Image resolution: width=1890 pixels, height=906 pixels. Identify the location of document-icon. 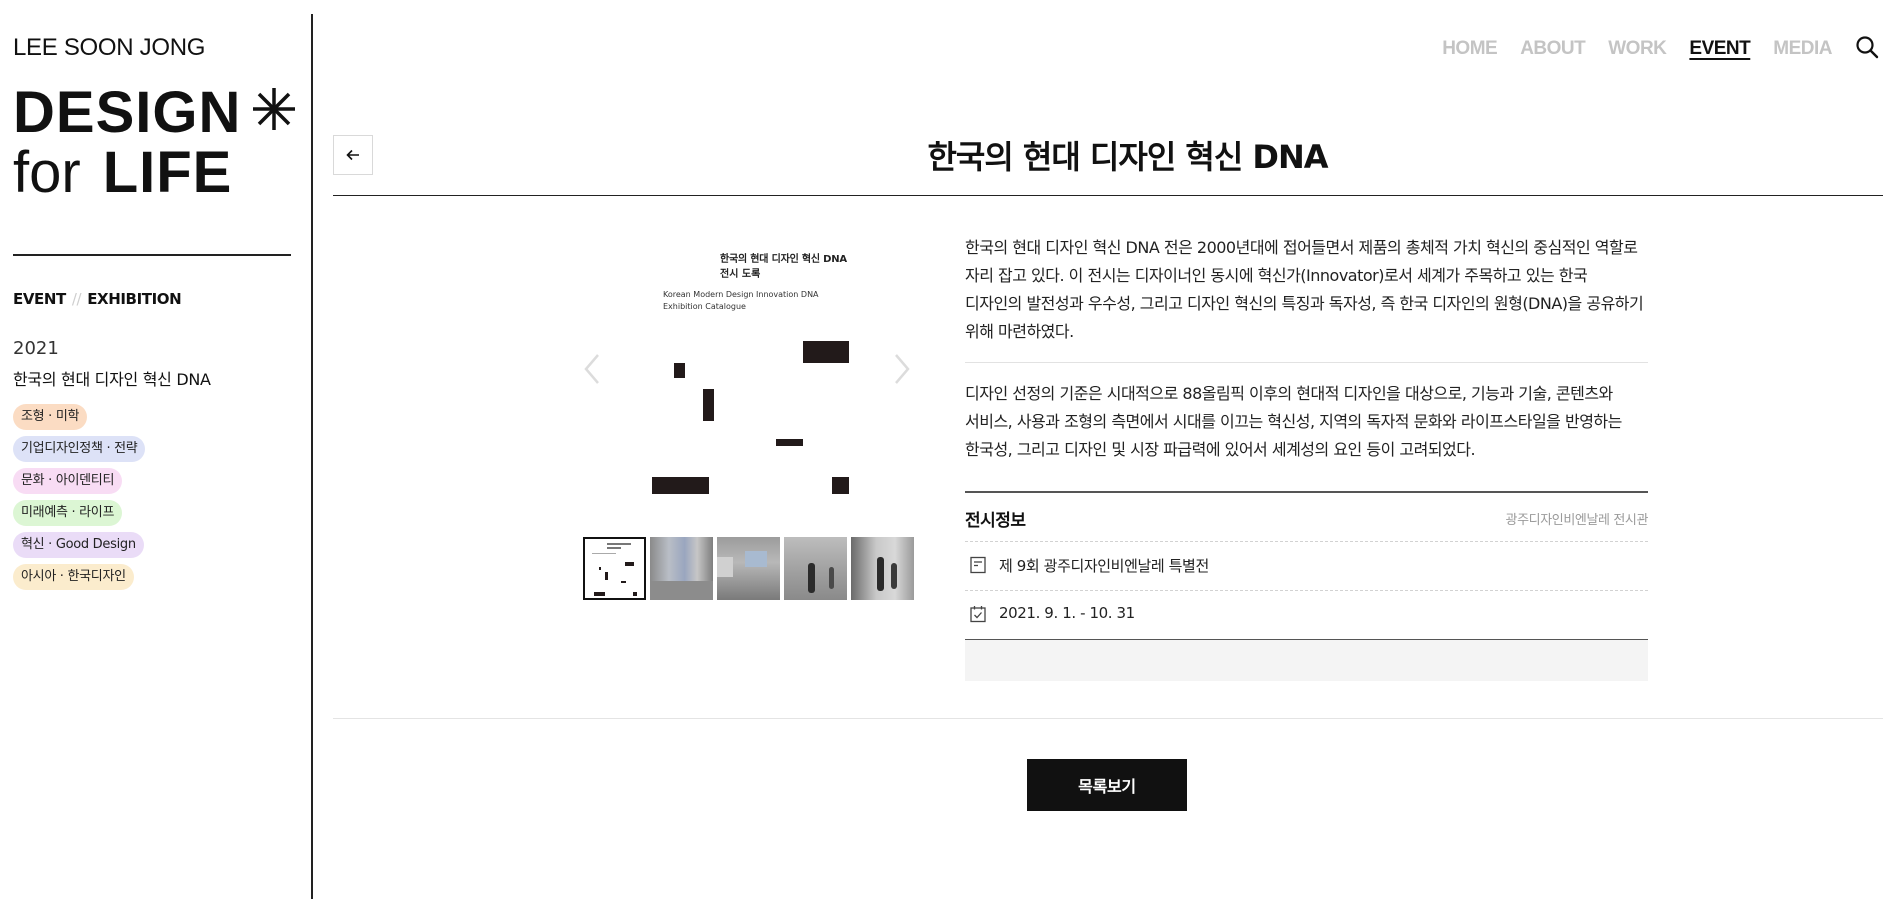
(978, 565).